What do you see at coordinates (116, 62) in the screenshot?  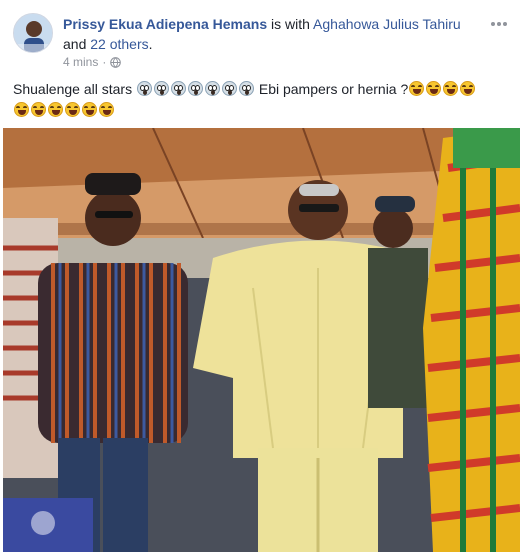 I see `globe-icon` at bounding box center [116, 62].